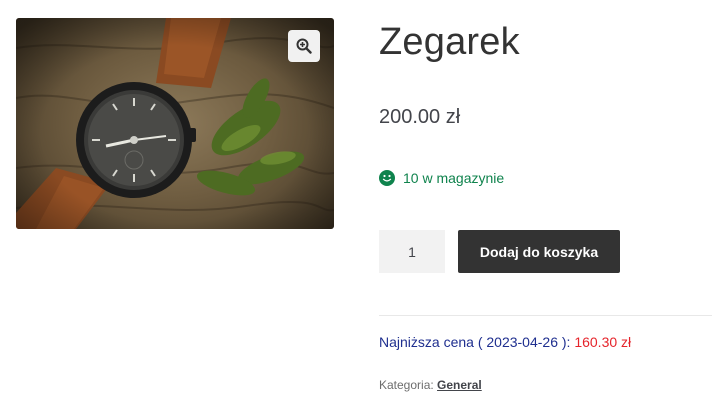 The width and height of the screenshot is (712, 409). What do you see at coordinates (449, 42) in the screenshot?
I see `product-title: Zegarek` at bounding box center [449, 42].